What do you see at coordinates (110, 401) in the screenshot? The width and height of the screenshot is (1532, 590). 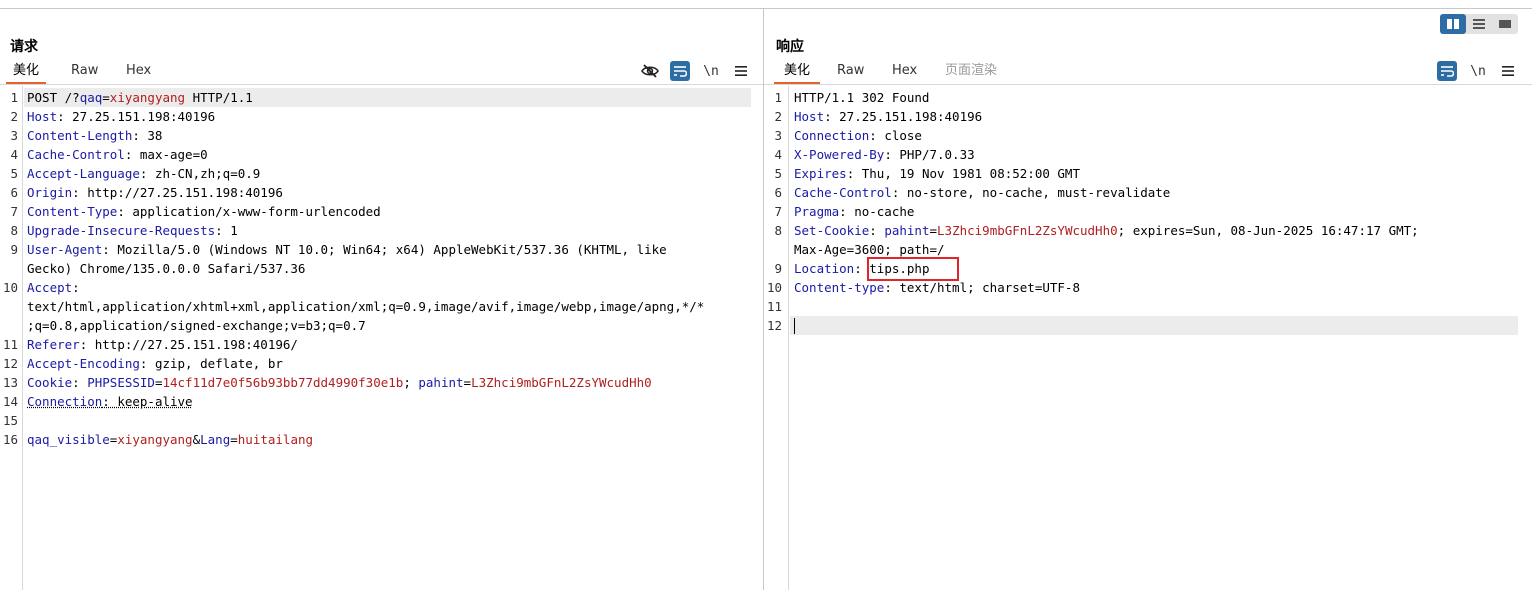 I see `code-line: Connection: keep-alive` at bounding box center [110, 401].